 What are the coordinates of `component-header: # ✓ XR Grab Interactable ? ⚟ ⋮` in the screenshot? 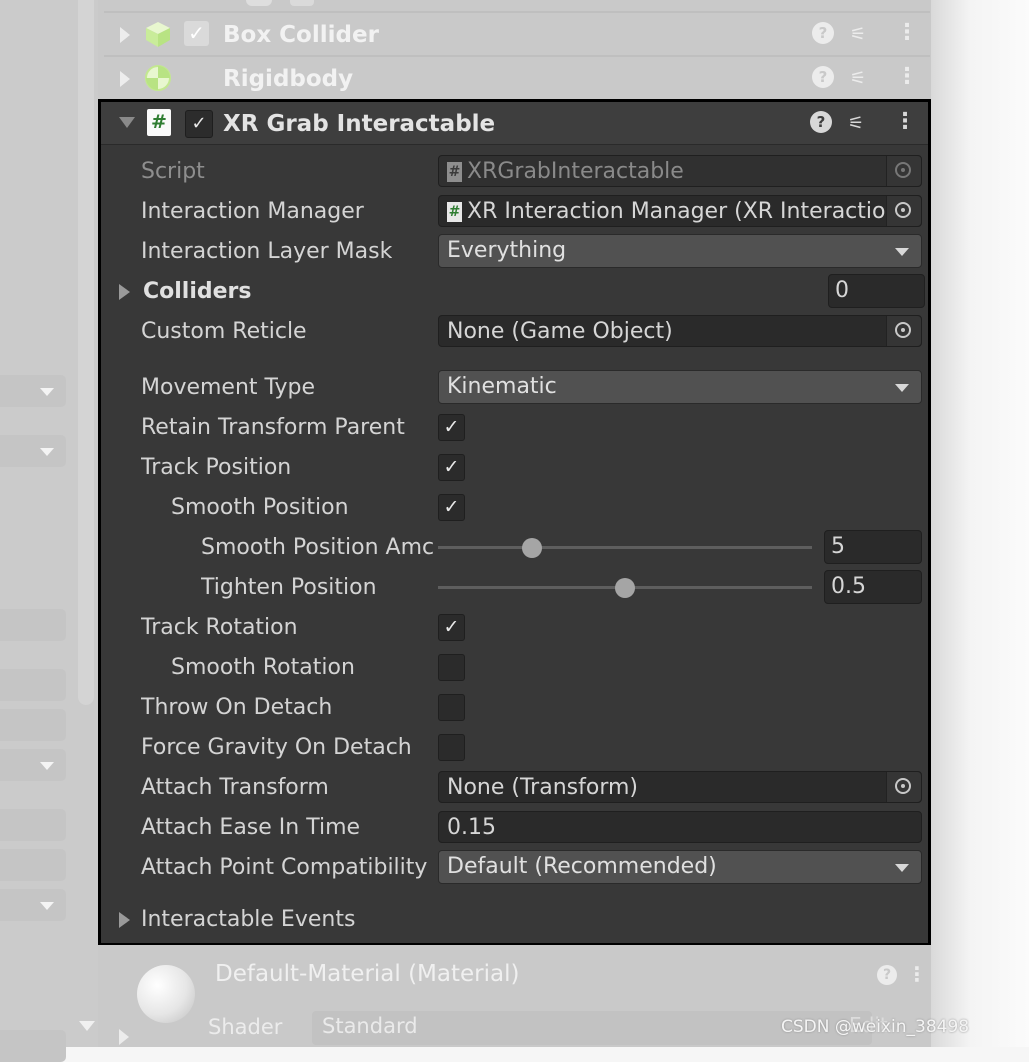 It's located at (514, 123).